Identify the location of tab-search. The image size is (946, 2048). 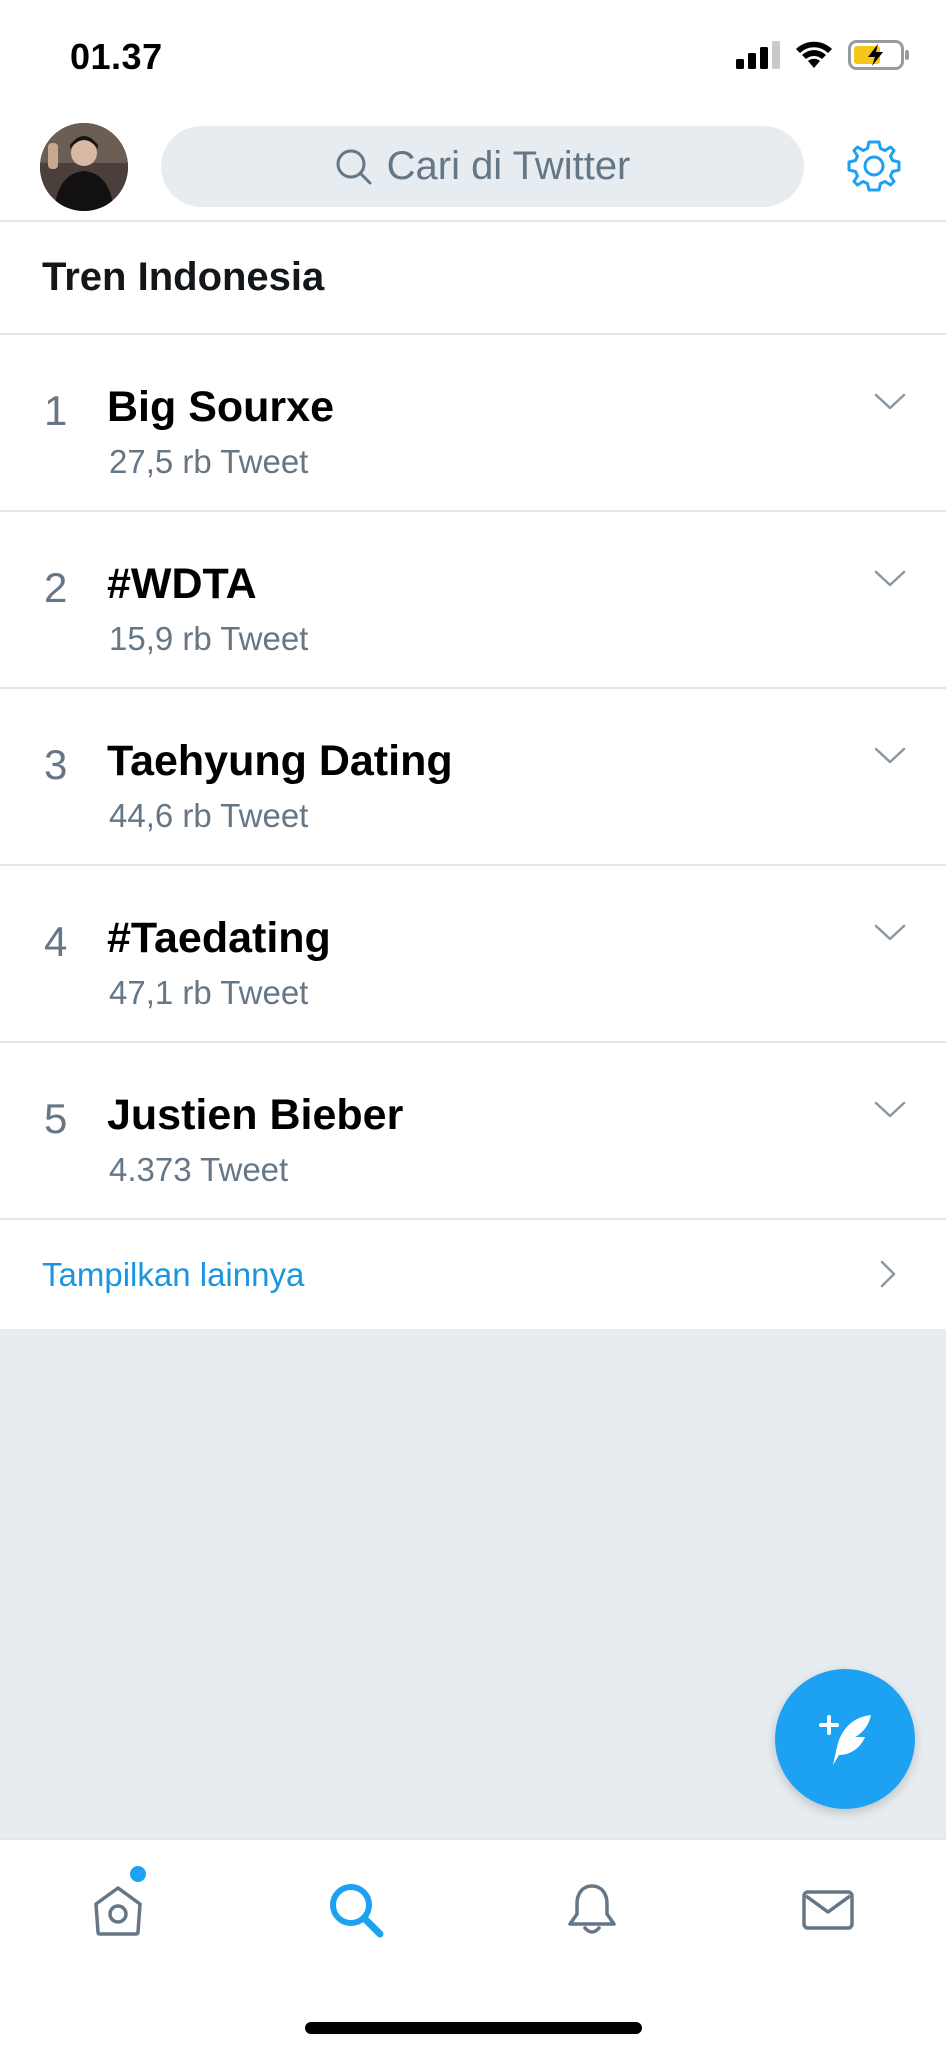
(356, 1910).